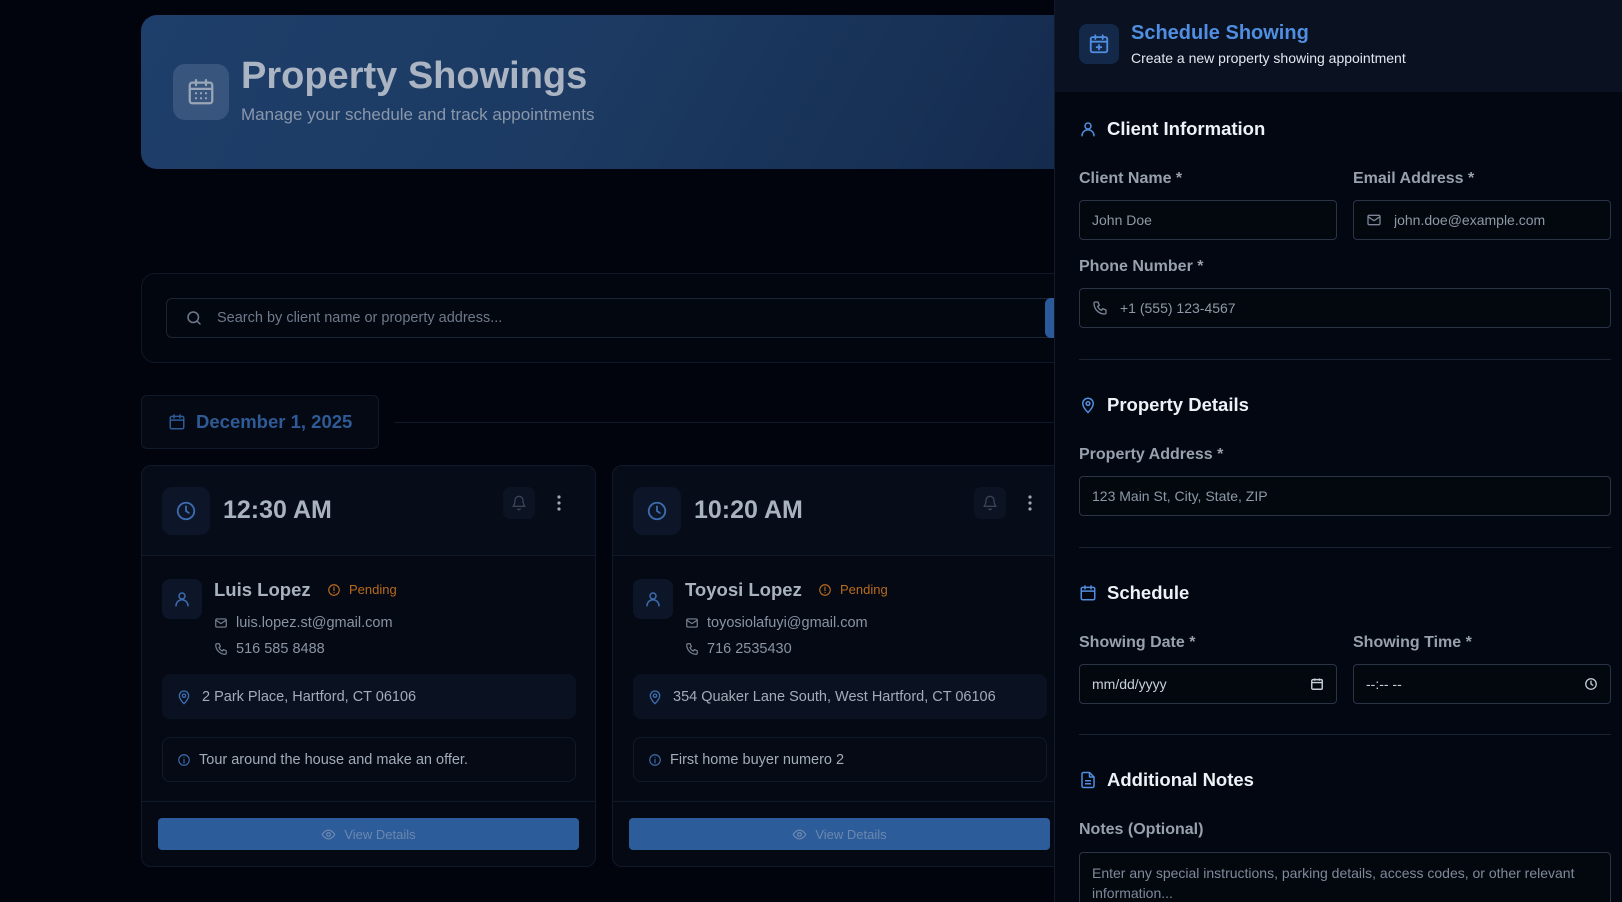 This screenshot has height=902, width=1622. I want to click on client-info-title: Client Information, so click(1186, 128).